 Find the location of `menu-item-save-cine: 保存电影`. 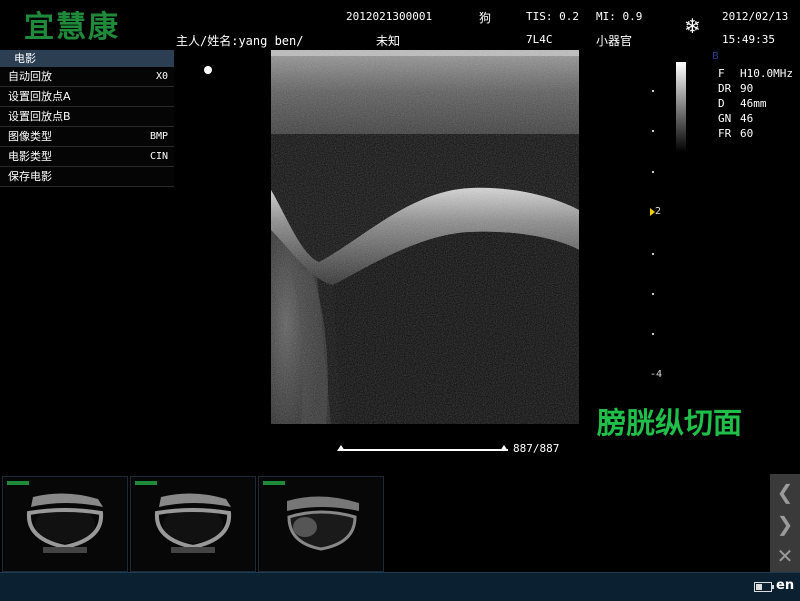

menu-item-save-cine: 保存电影 is located at coordinates (87, 177).